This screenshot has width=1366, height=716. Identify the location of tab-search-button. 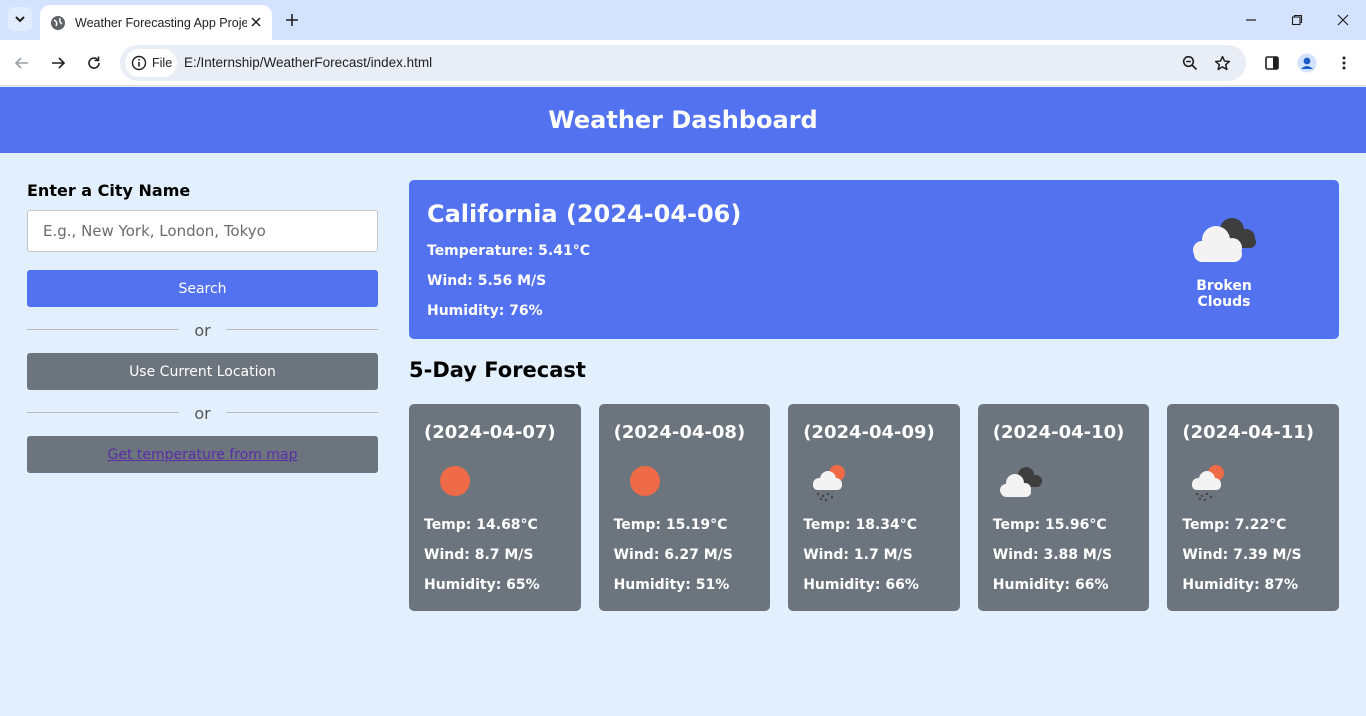
(20, 19).